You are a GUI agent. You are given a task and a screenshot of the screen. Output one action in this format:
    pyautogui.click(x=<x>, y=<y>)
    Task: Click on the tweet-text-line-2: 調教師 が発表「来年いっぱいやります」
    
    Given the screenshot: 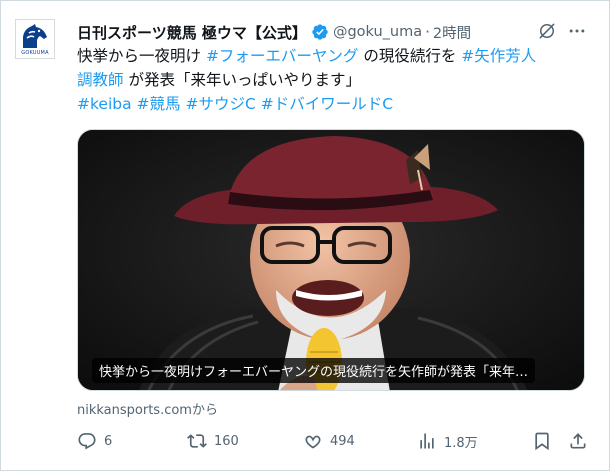 What is the action you would take?
    pyautogui.click(x=337, y=80)
    